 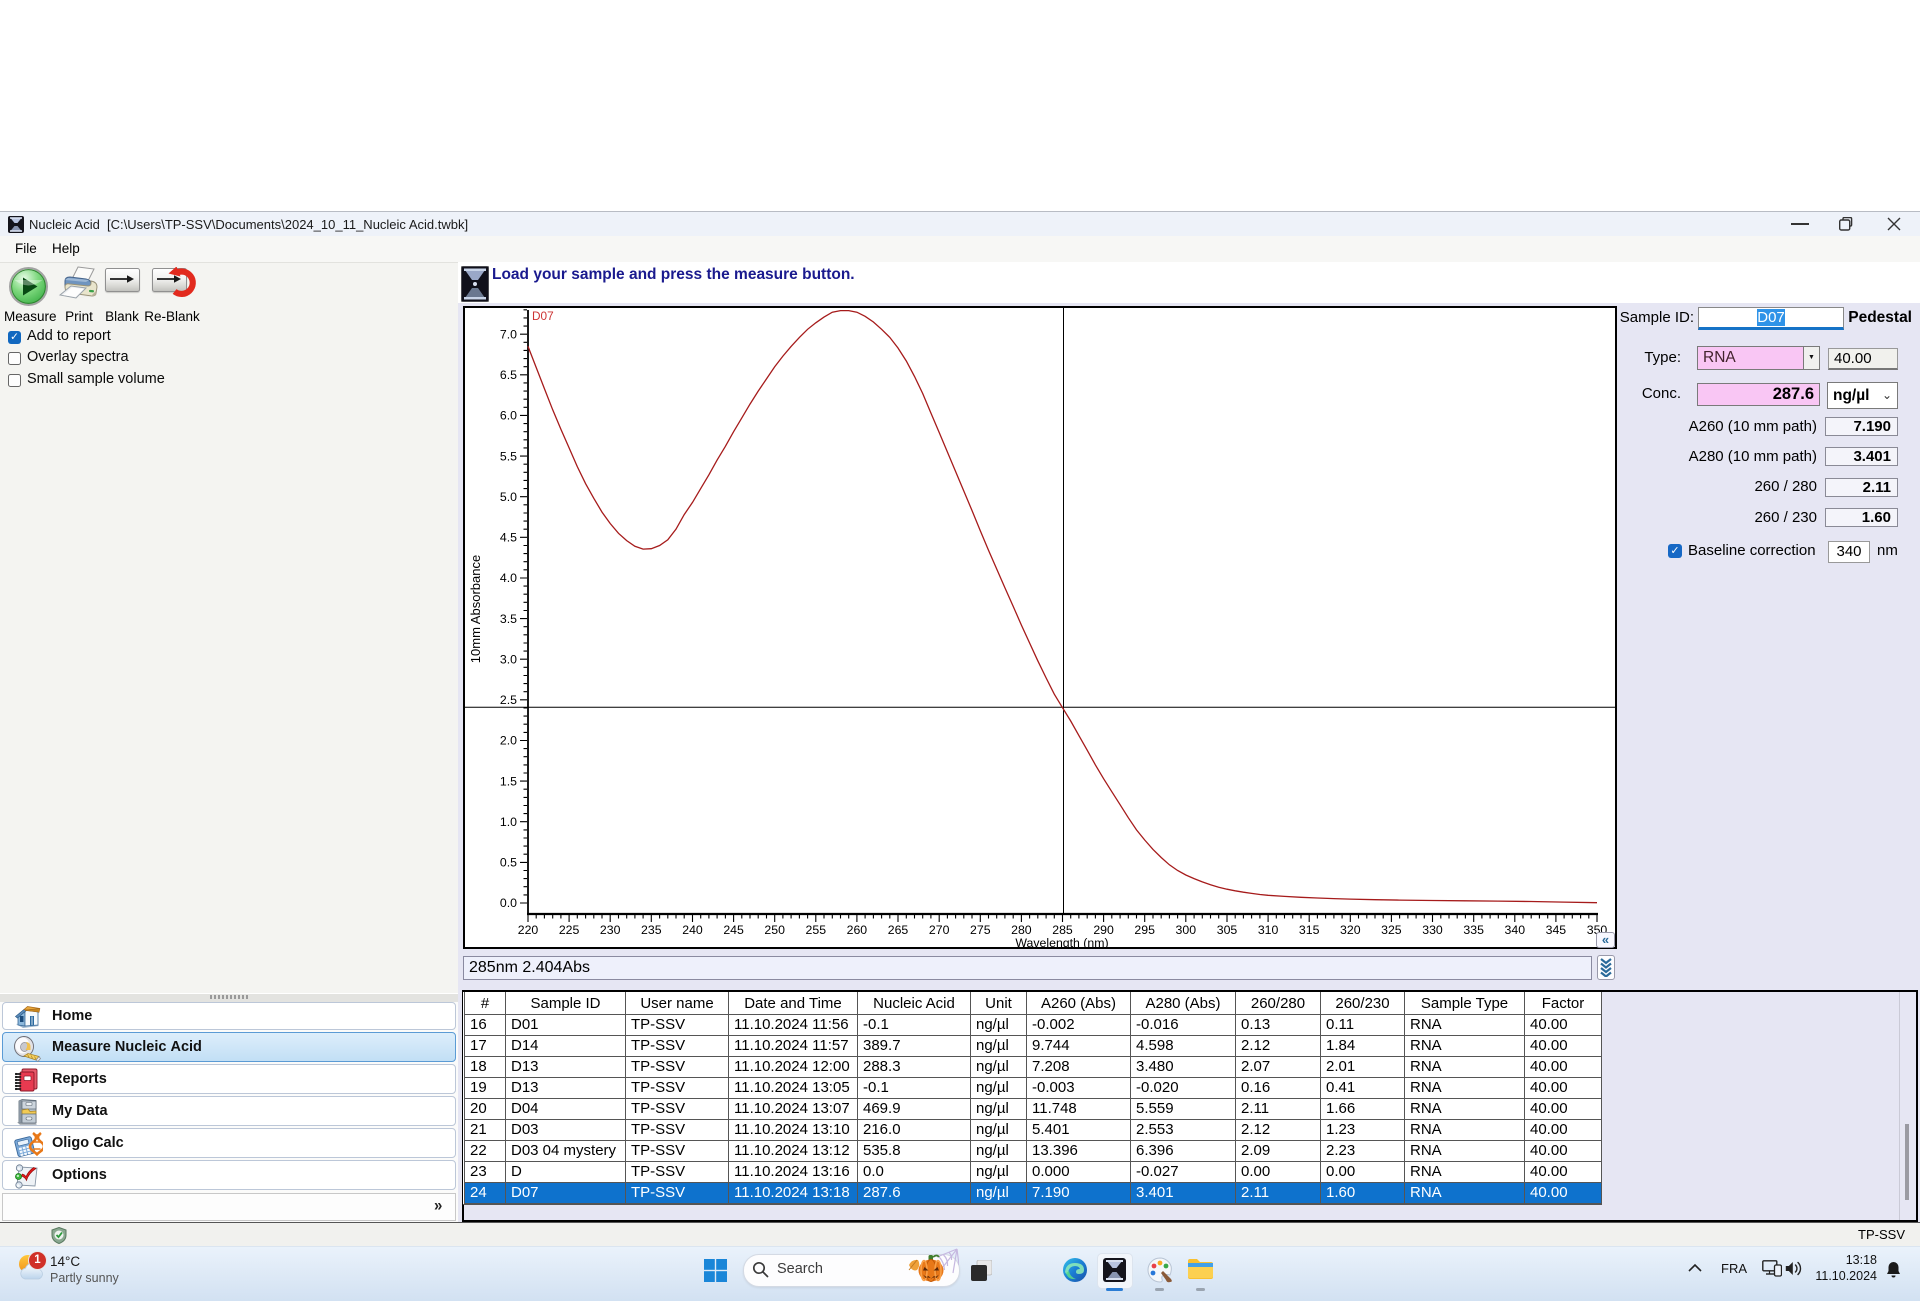 What do you see at coordinates (816, 930) in the screenshot?
I see `svg-text: 255` at bounding box center [816, 930].